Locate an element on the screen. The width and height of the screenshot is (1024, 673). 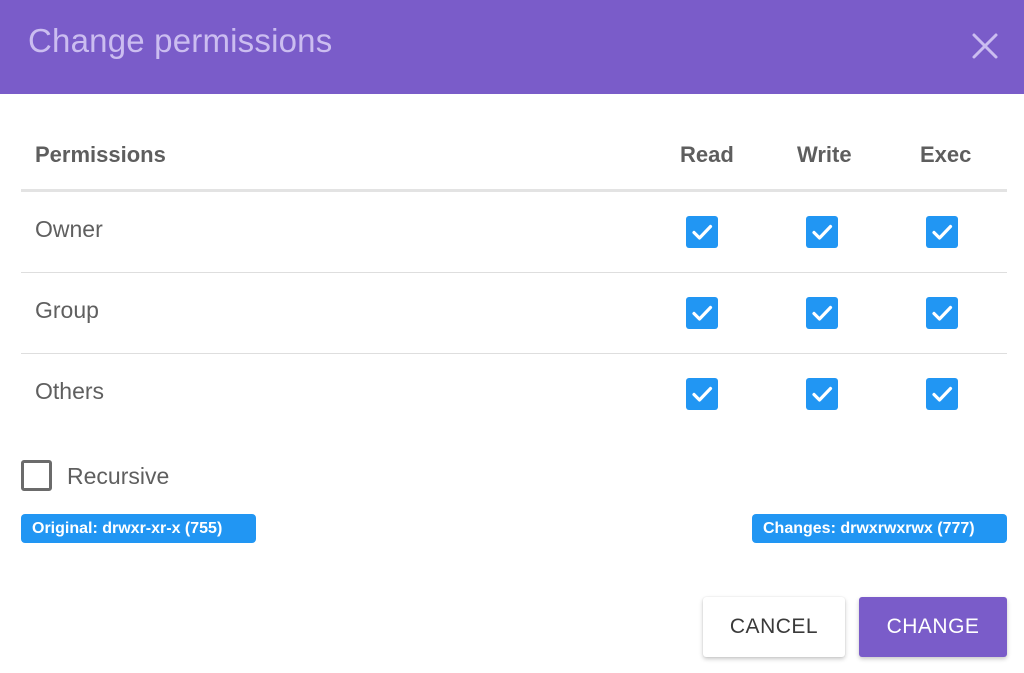
recursive-checkbox is located at coordinates (36, 475).